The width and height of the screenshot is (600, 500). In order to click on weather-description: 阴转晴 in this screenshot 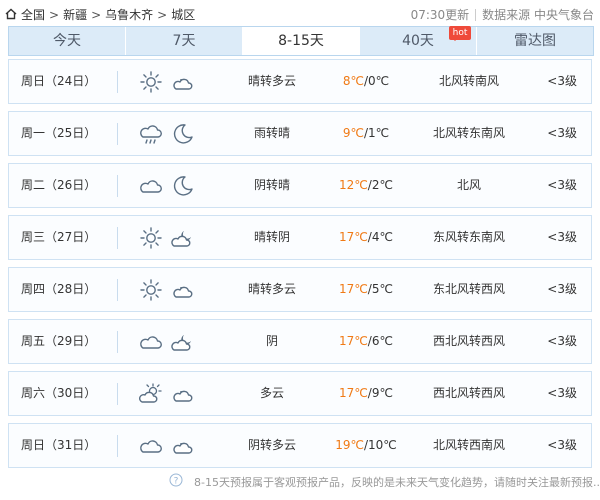, I will do `click(271, 185)`.